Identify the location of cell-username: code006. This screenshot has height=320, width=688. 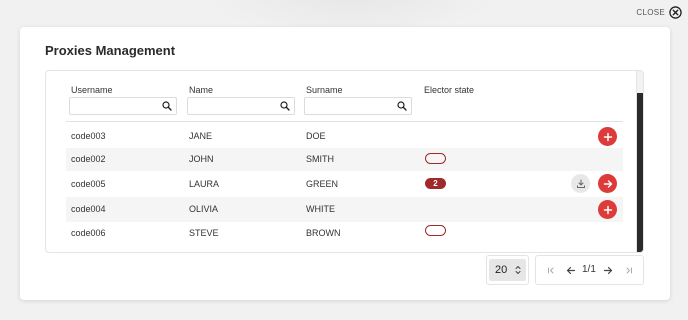
(88, 233).